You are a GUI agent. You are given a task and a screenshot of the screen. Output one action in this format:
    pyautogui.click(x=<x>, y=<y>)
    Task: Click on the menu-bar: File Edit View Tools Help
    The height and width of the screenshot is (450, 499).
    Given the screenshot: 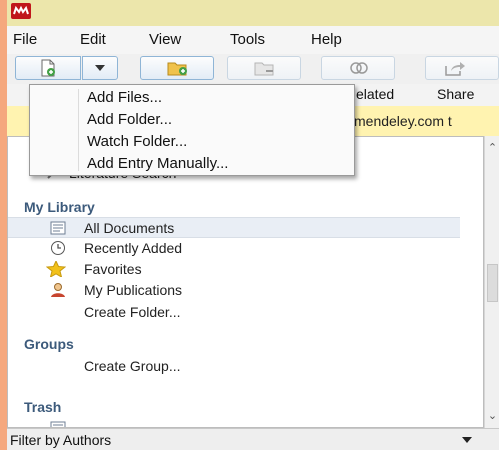 What is the action you would take?
    pyautogui.click(x=253, y=40)
    